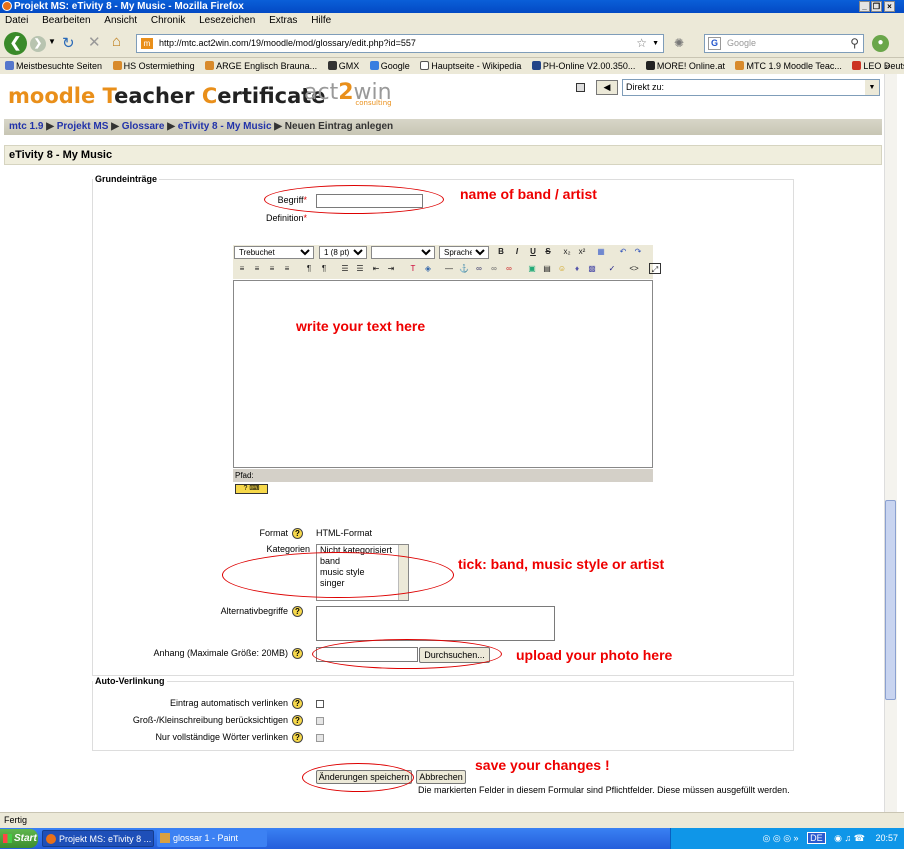  What do you see at coordinates (428, 268) in the screenshot?
I see `background-color-icon: ◈` at bounding box center [428, 268].